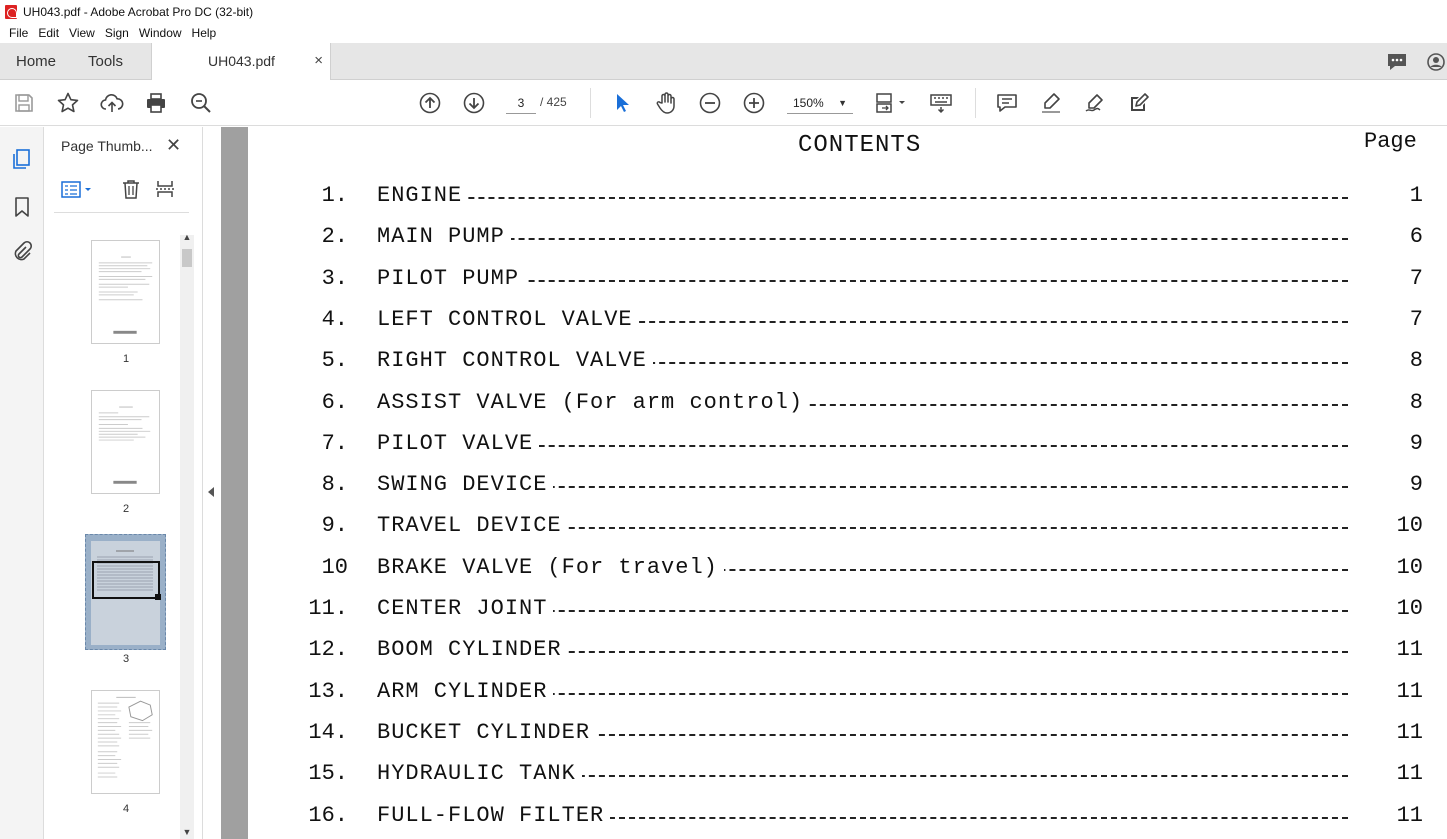 The height and width of the screenshot is (839, 1447). Describe the element at coordinates (941, 103) in the screenshot. I see `keyboard-icon` at that location.